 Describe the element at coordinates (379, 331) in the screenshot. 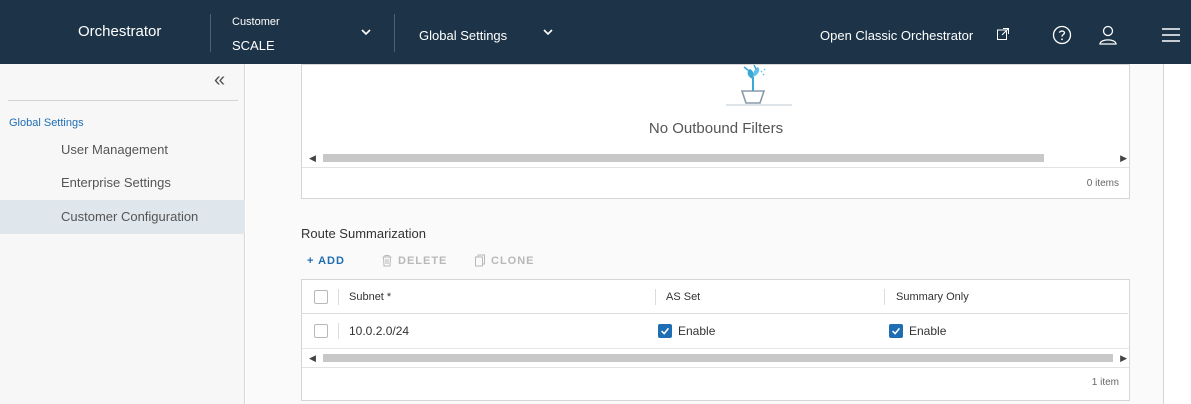

I see `subnet-cell: 10.0.2.0/24` at that location.